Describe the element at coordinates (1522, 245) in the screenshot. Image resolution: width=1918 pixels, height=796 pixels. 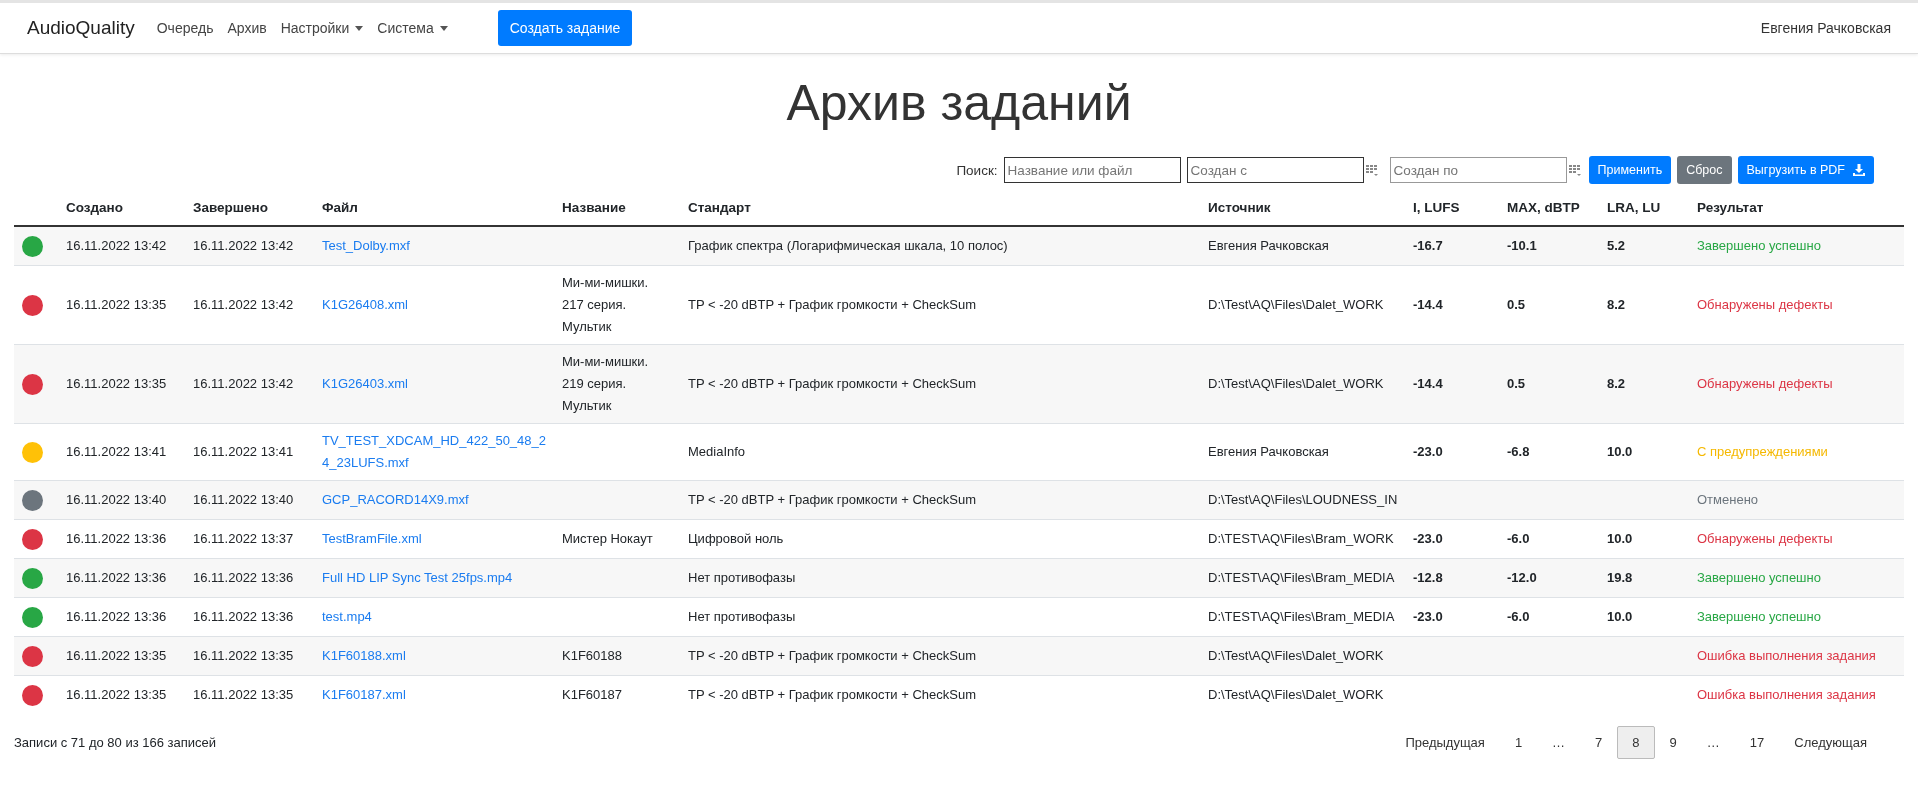
I see `dbtp-value: -10.1` at that location.